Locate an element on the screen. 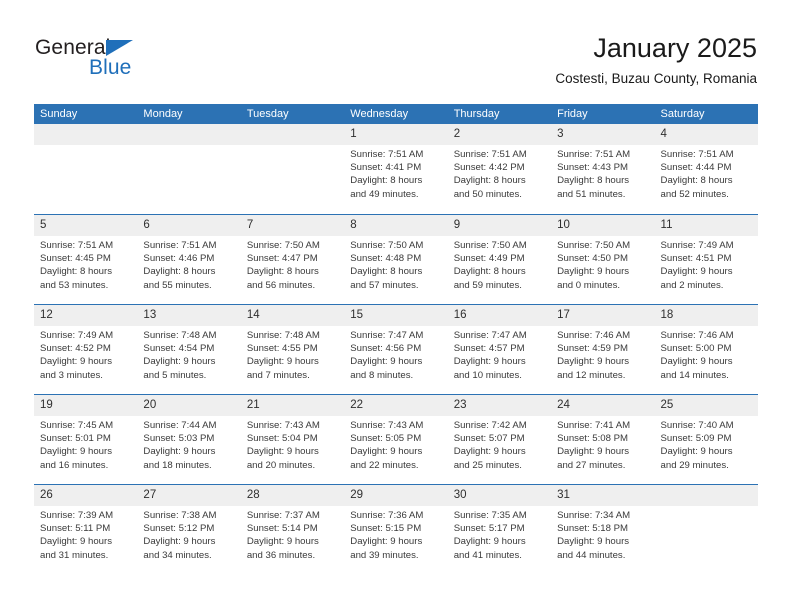 Image resolution: width=792 pixels, height=612 pixels. sunset-text: Sunset: 4:55 PM is located at coordinates (282, 349).